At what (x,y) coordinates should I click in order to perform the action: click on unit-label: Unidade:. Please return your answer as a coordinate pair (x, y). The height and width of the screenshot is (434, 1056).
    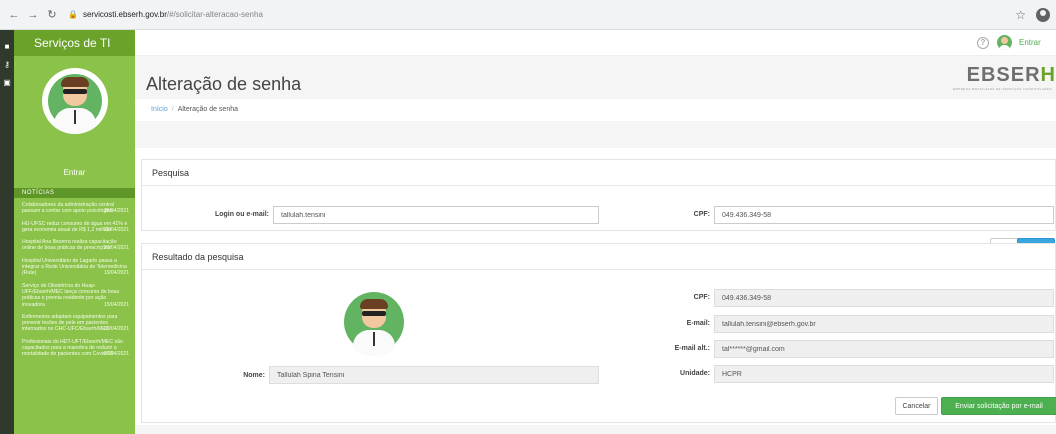
    Looking at the image, I should click on (695, 373).